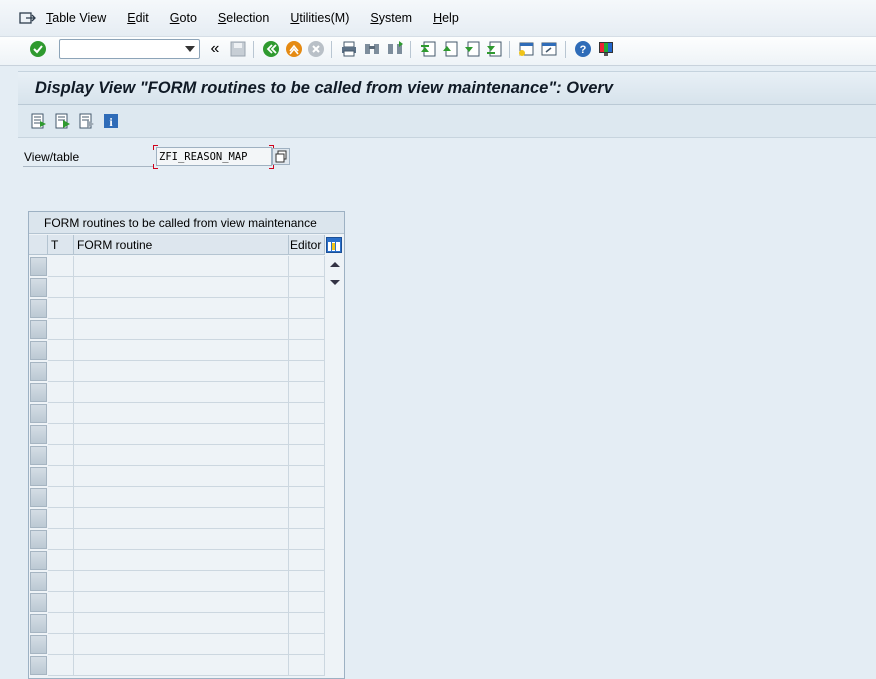 The image size is (876, 679). What do you see at coordinates (319, 18) in the screenshot?
I see `menu-utilities: Utilities(M)` at bounding box center [319, 18].